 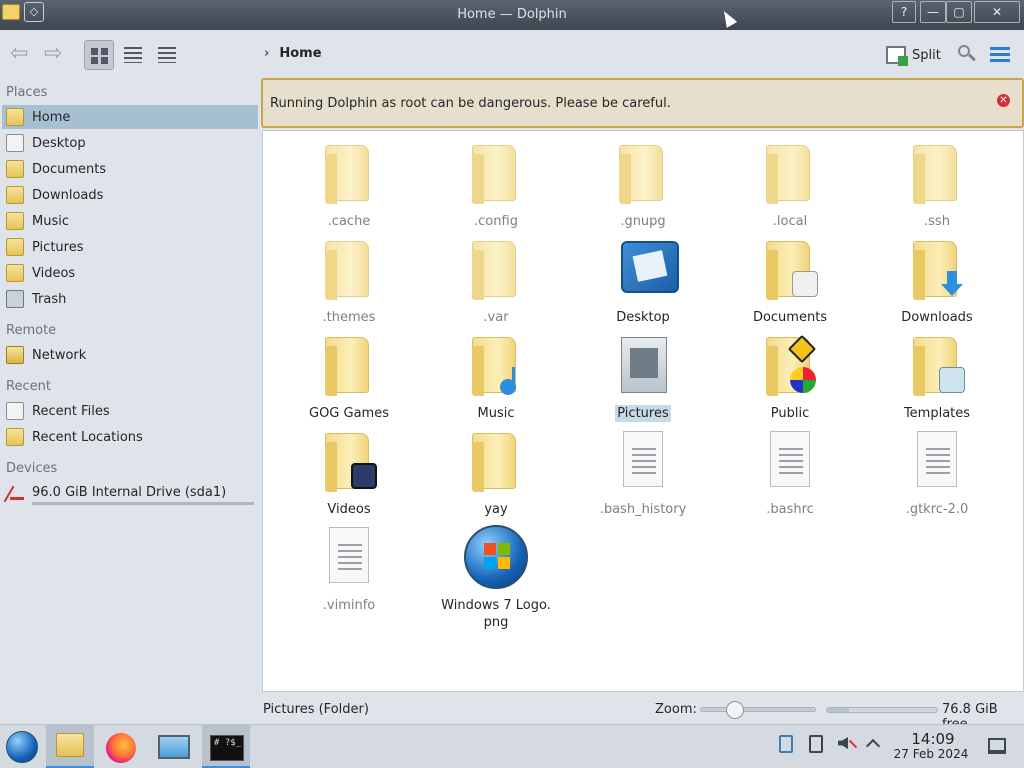 What do you see at coordinates (349, 569) in the screenshot?
I see `file-item-viminfo: .viminfo` at bounding box center [349, 569].